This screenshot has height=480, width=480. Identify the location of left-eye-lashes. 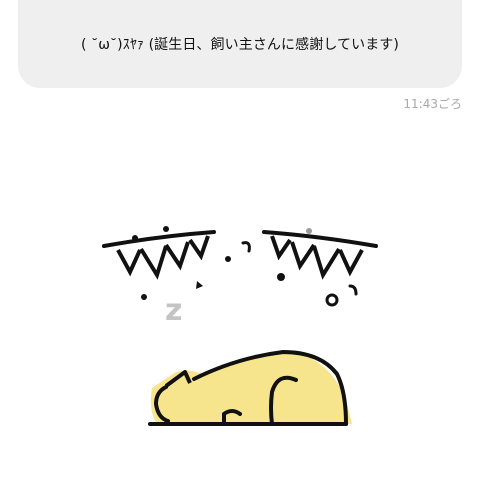
(159, 263).